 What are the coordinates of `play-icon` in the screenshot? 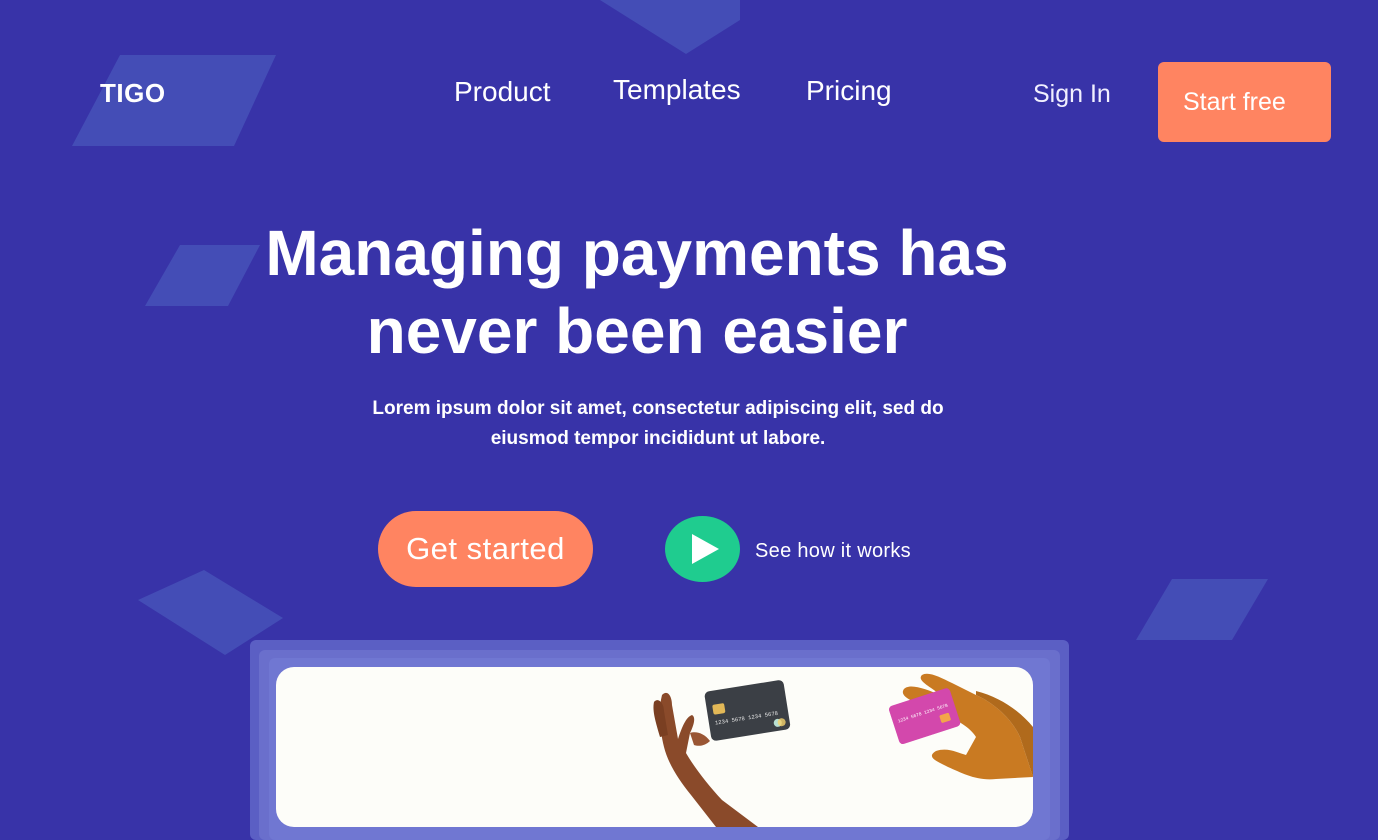 It's located at (705, 549).